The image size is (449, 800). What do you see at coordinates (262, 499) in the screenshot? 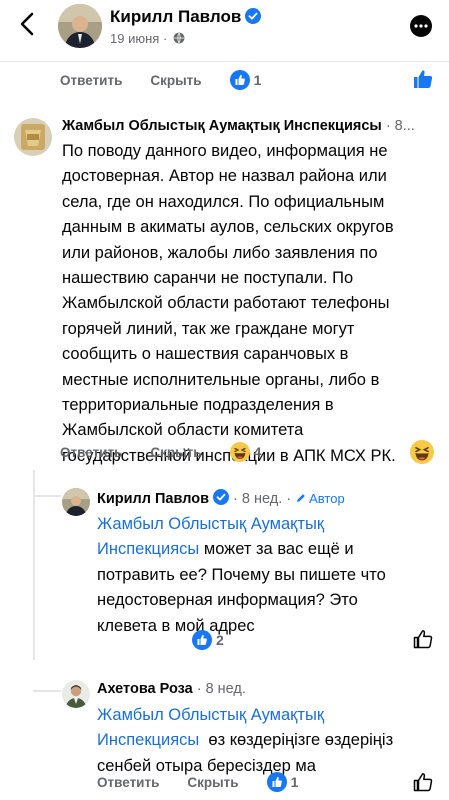
I see `comment-meta: · 8 нед. ·` at bounding box center [262, 499].